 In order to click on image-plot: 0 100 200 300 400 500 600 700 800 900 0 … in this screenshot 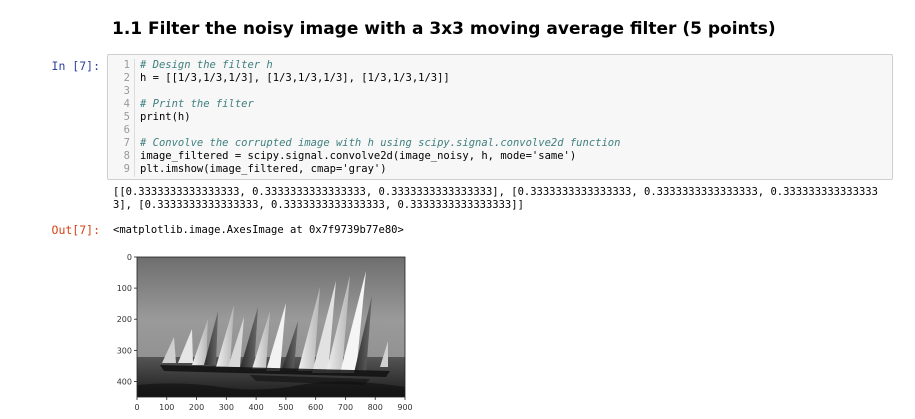, I will do `click(265, 332)`.